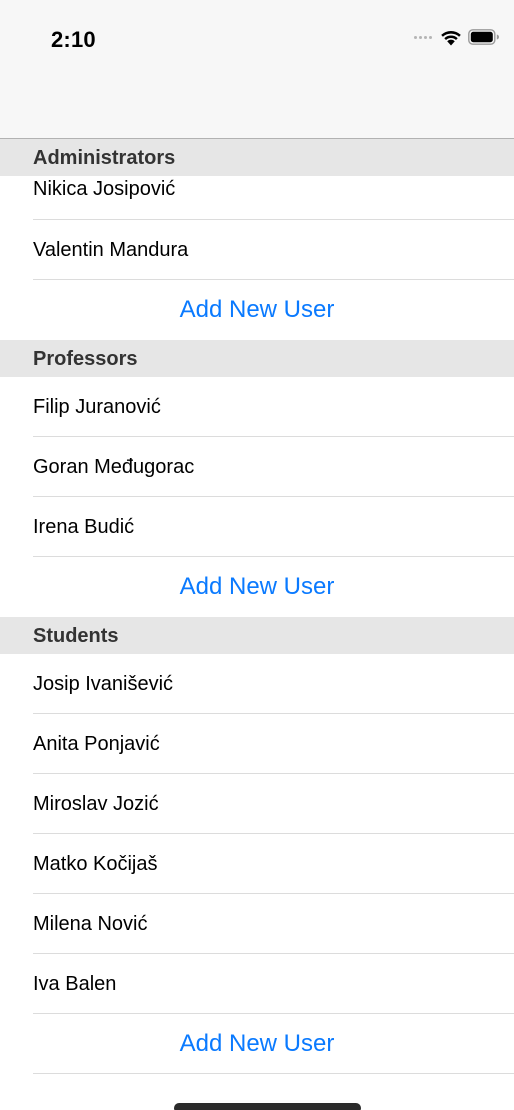 The width and height of the screenshot is (514, 1110). What do you see at coordinates (257, 924) in the screenshot?
I see `list-item: Milena Nović` at bounding box center [257, 924].